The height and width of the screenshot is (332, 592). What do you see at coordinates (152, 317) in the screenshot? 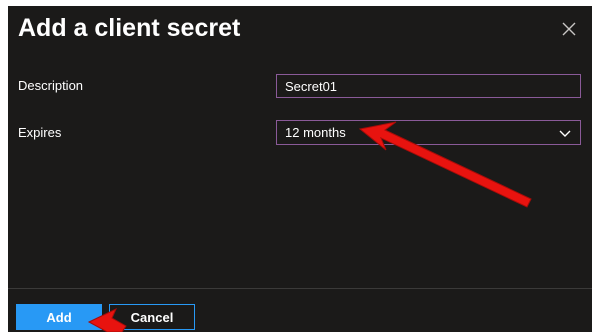
I see `cancel-button: Cancel` at bounding box center [152, 317].